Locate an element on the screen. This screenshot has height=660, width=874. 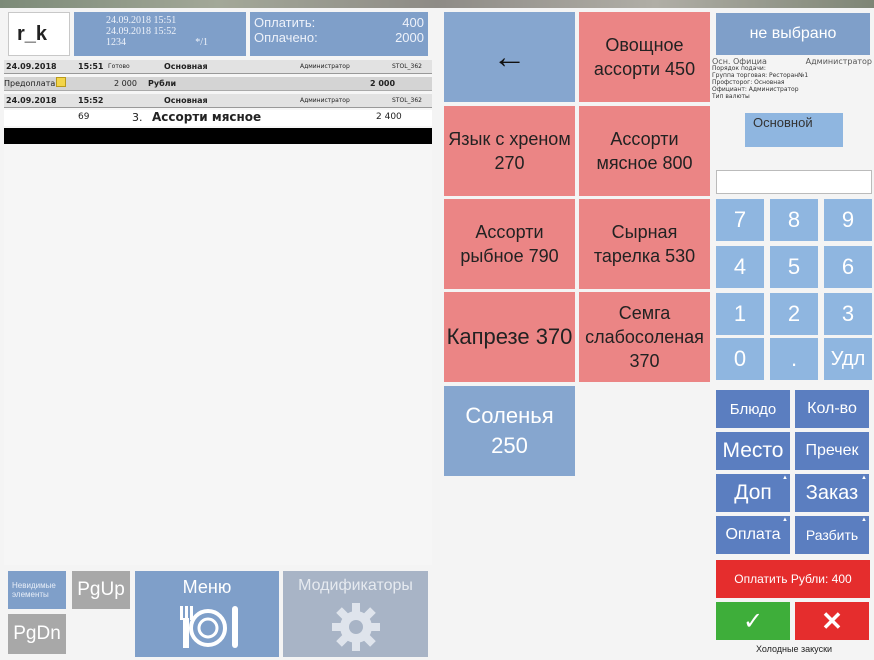
prepayment-label: Предоплата is located at coordinates (30, 83).